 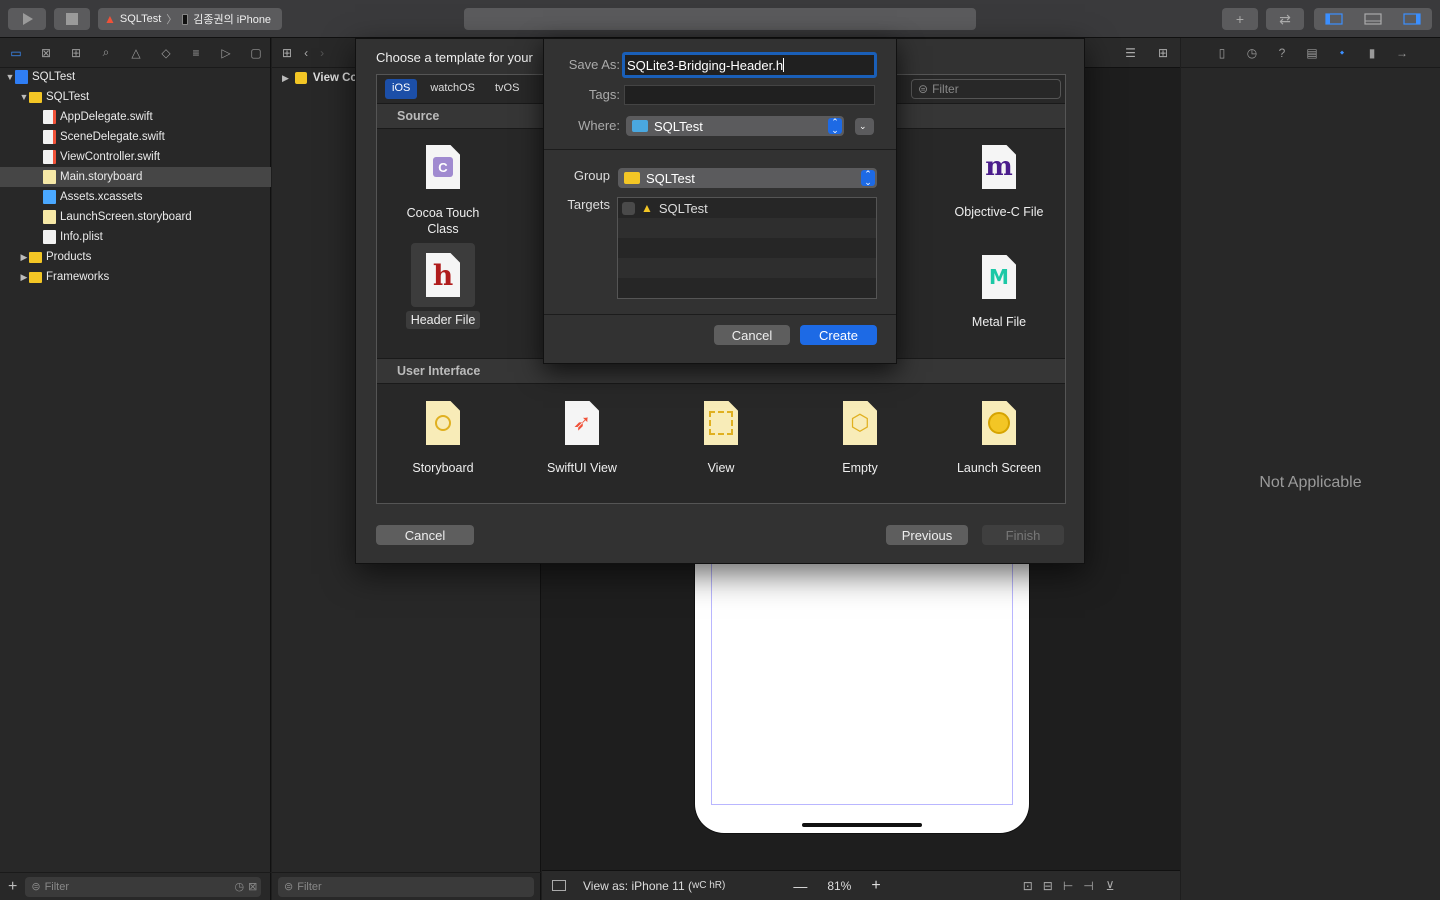 I want to click on template-swiftui-view: ➶ SwiftUI View, so click(x=582, y=435).